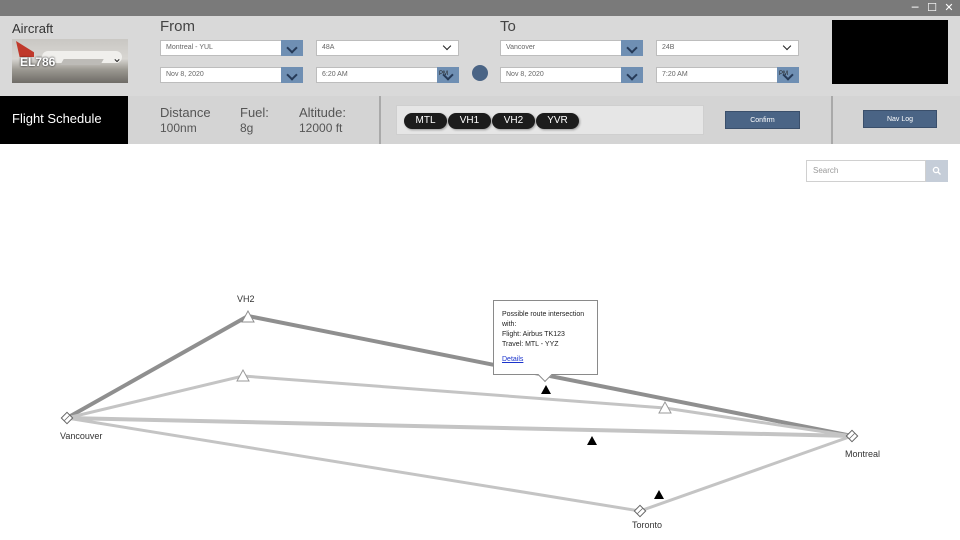  I want to click on search-button, so click(937, 171).